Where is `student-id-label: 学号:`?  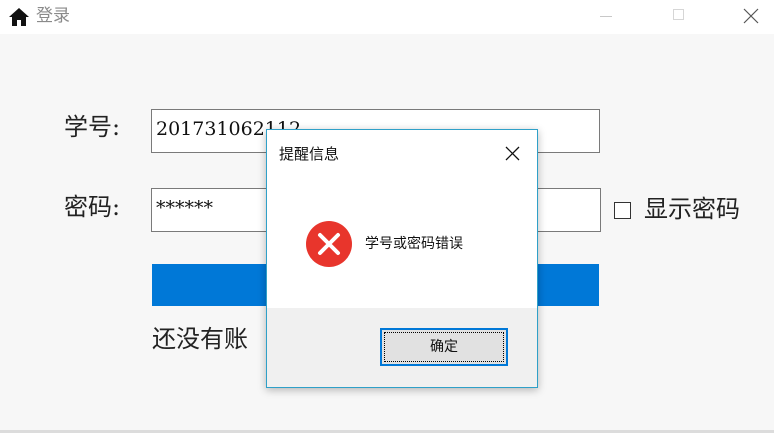
student-id-label: 学号: is located at coordinates (92, 127).